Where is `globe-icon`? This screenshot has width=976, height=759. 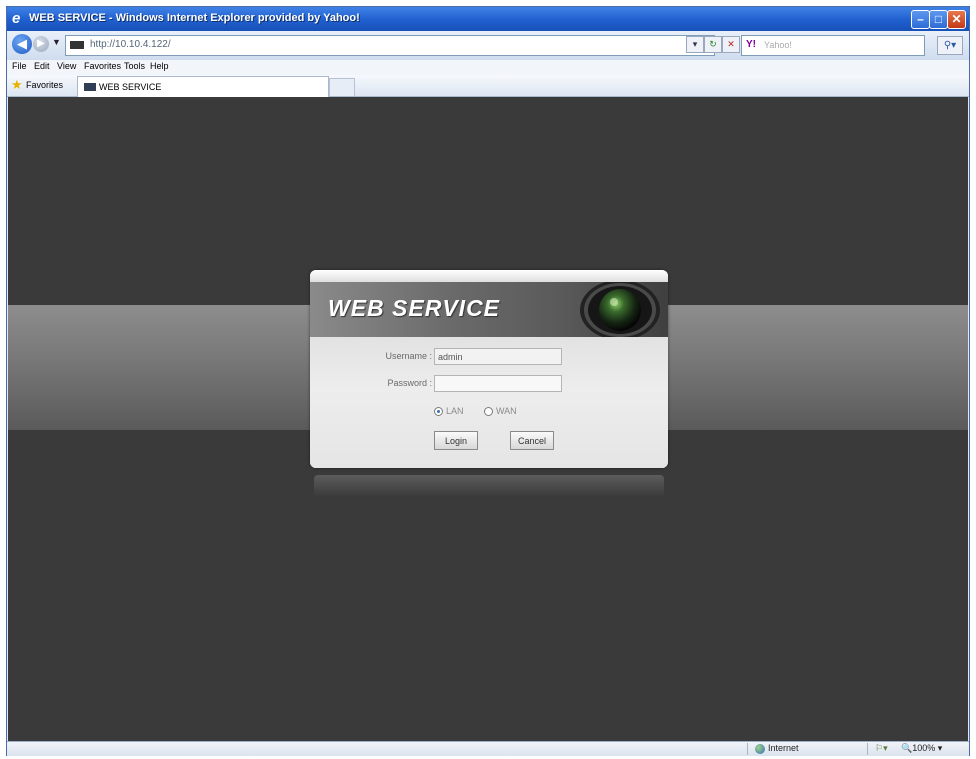 globe-icon is located at coordinates (760, 749).